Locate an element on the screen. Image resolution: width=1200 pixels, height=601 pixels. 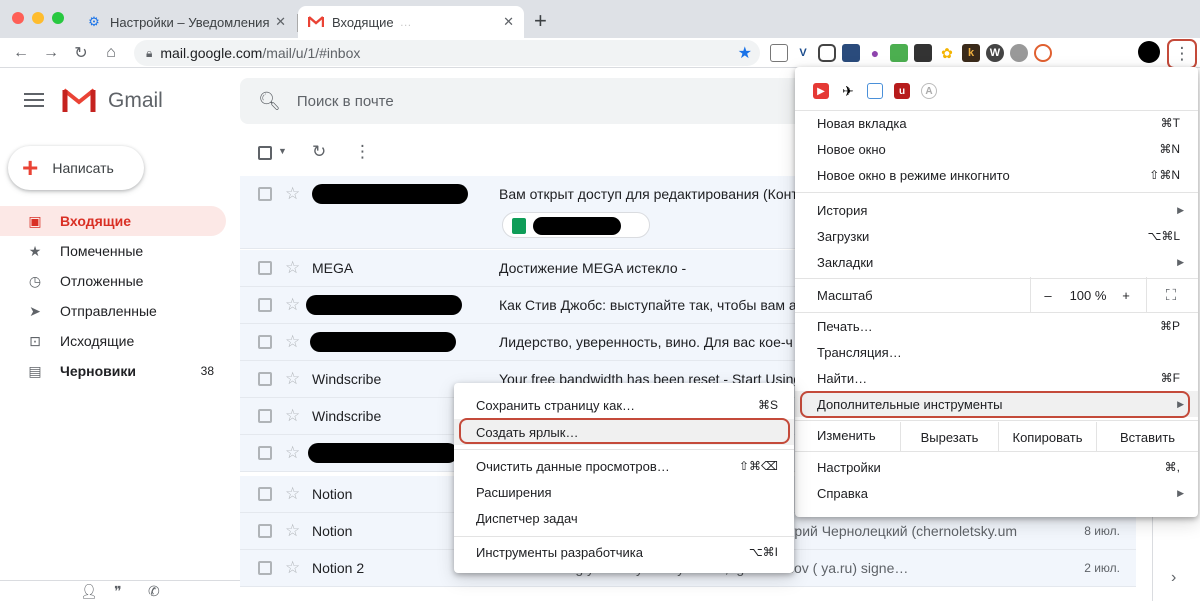
chrome-menu-button: ⋮ is located at coordinates (1182, 54).